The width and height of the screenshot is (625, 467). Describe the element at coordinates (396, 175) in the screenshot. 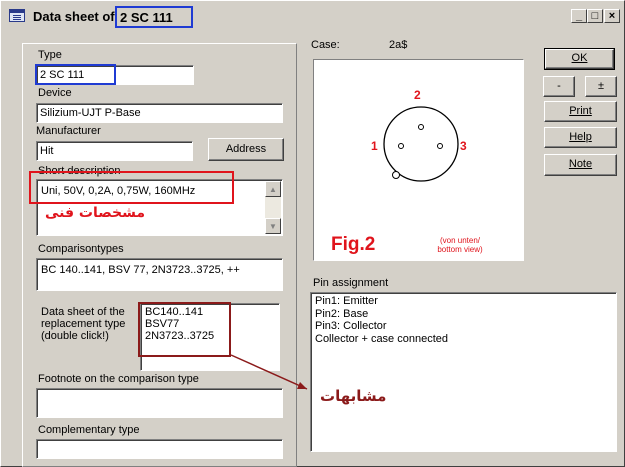

I see `case-tab` at that location.